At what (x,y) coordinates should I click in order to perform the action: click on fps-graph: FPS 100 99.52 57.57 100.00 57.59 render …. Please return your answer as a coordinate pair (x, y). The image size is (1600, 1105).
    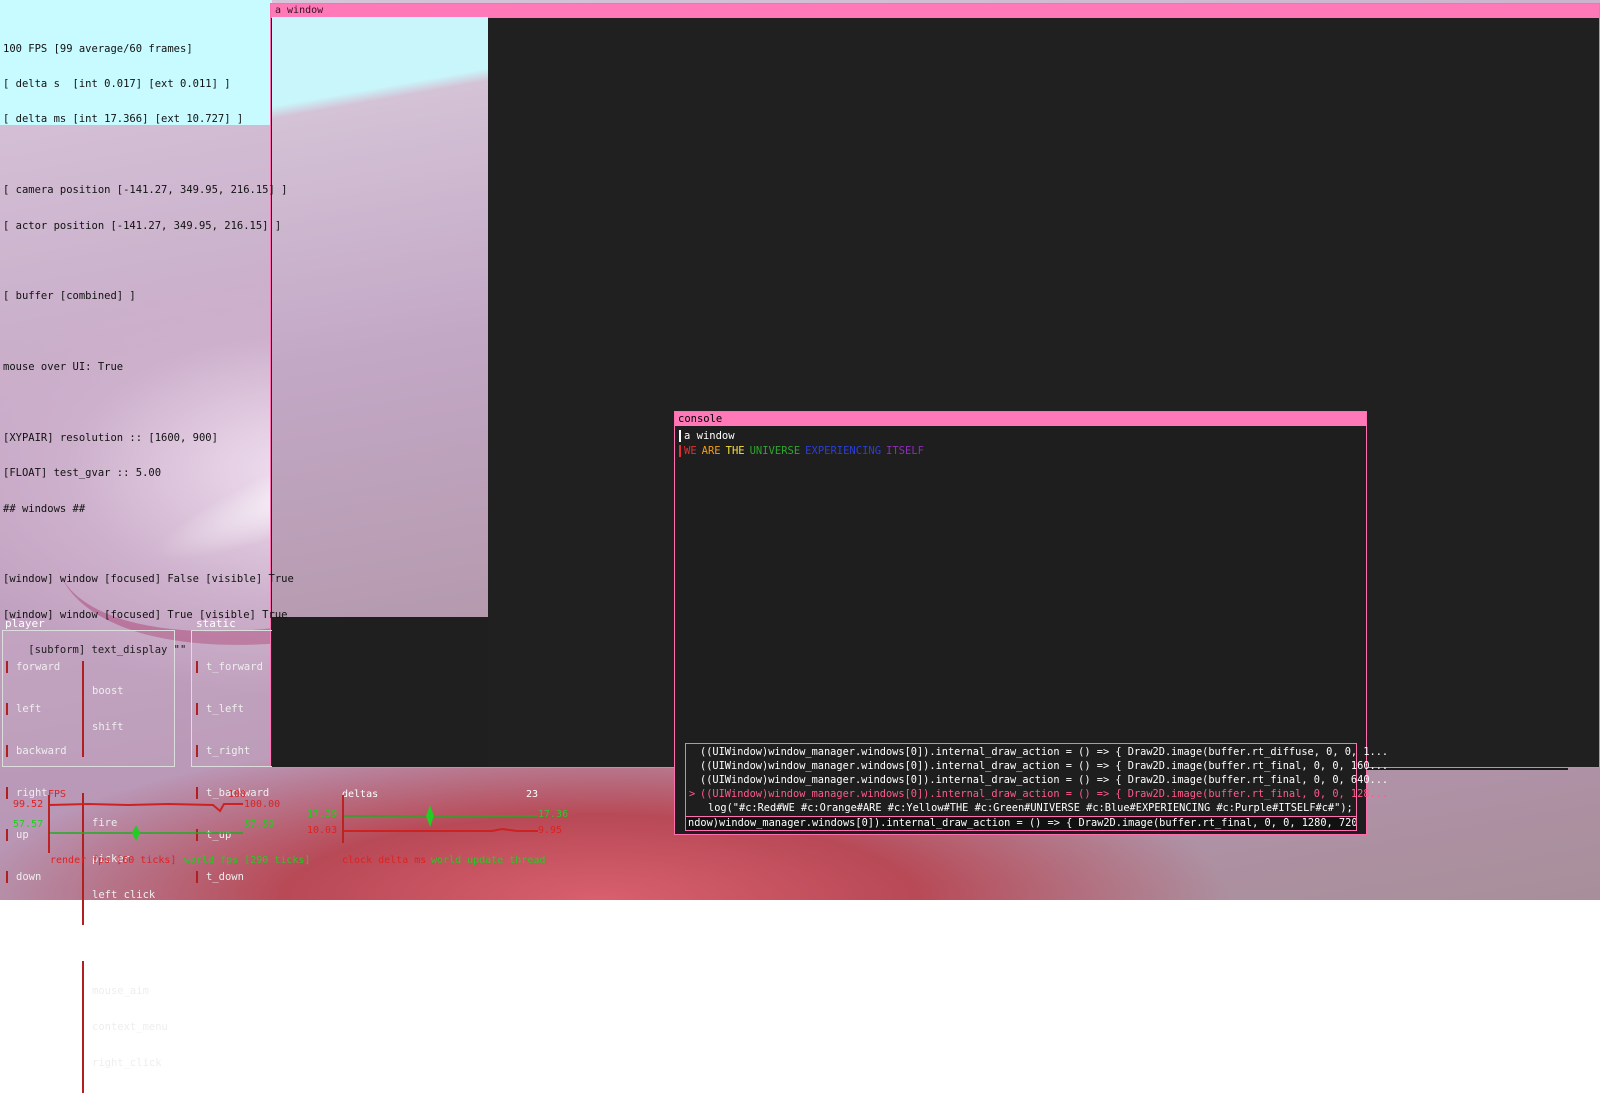
    Looking at the image, I should click on (155, 830).